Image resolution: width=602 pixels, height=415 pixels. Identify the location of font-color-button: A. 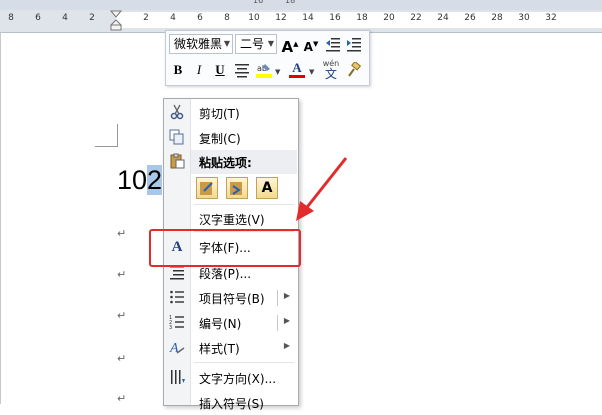
(297, 70).